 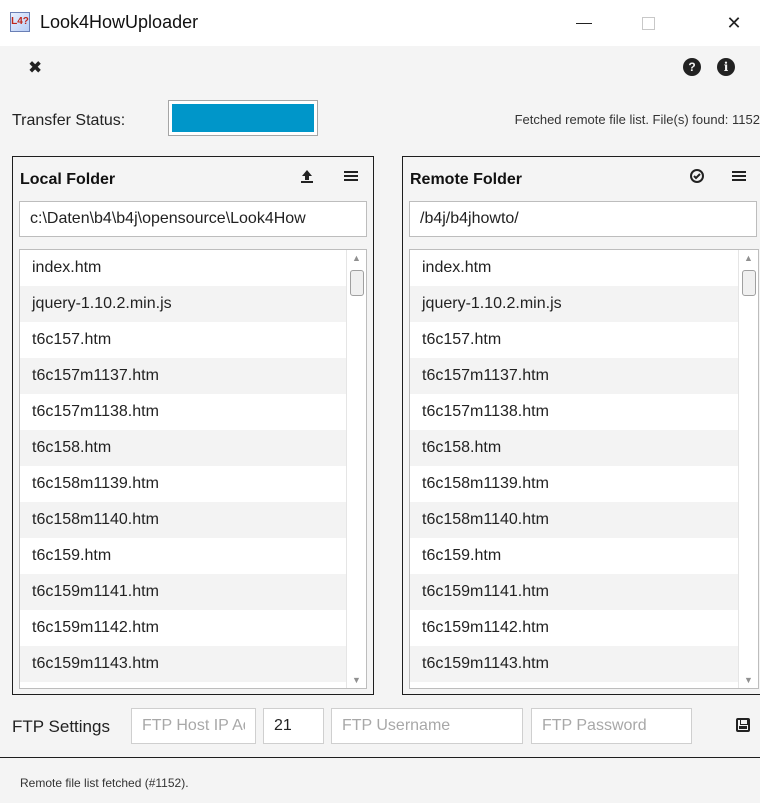 I want to click on upload-icon, so click(x=307, y=178).